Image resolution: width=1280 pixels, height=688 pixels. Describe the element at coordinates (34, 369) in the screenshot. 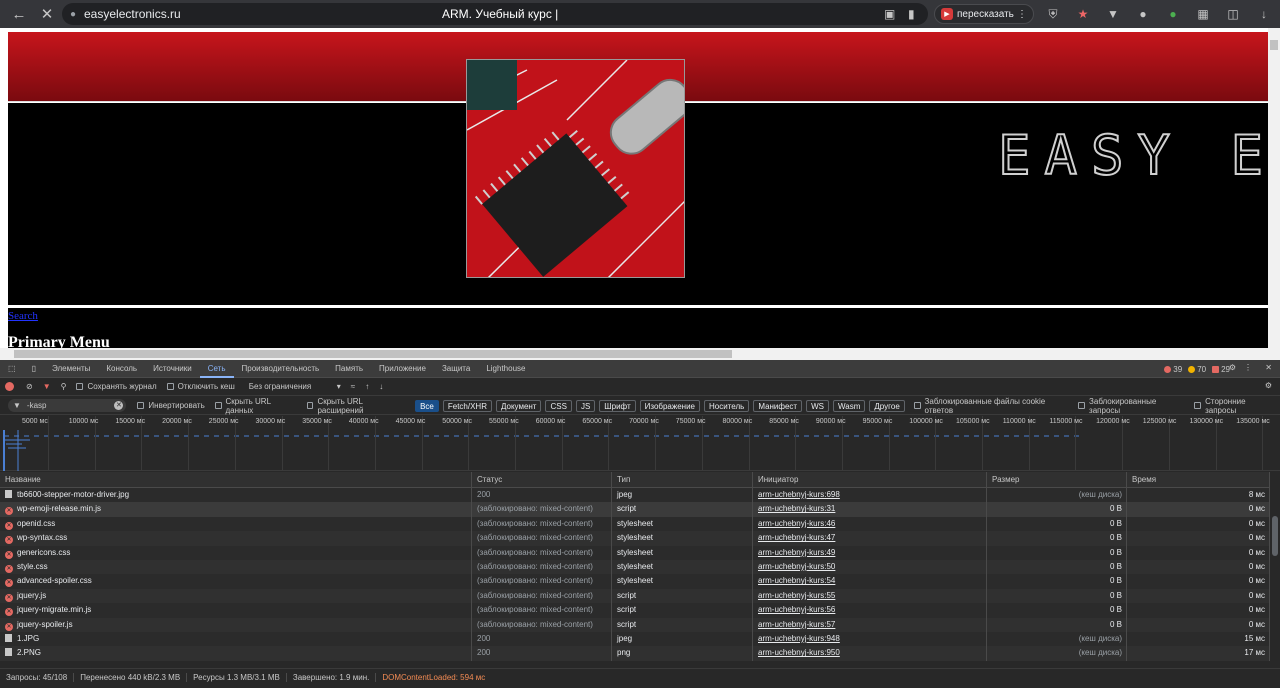

I see `device-toggle-icon: ▯` at that location.